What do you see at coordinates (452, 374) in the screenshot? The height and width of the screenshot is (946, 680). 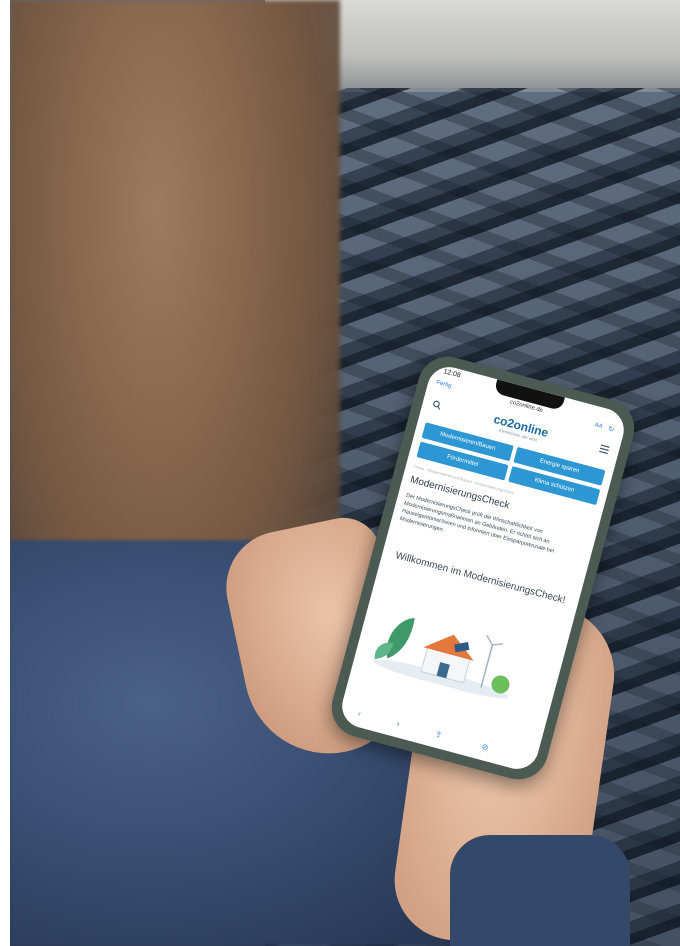 I see `status-time: 12:08` at bounding box center [452, 374].